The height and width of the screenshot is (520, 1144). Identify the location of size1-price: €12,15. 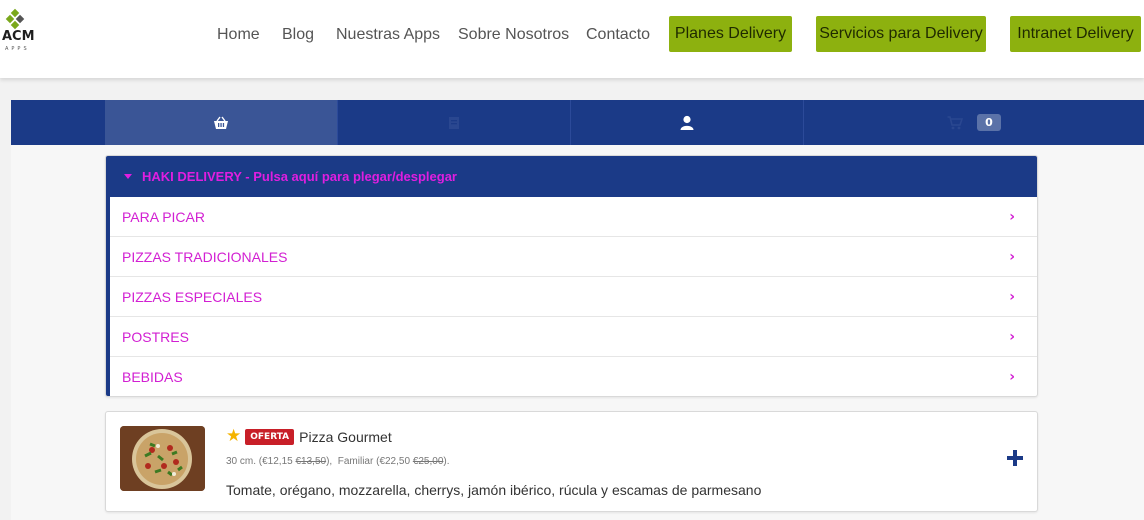
(277, 461).